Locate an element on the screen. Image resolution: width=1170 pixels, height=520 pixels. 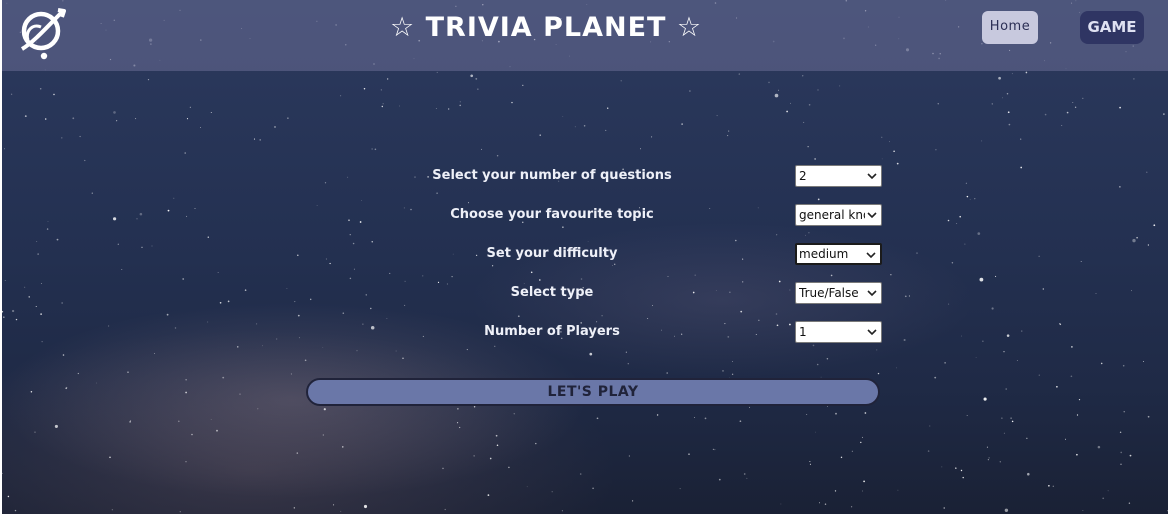
type-label: Select type is located at coordinates (552, 292).